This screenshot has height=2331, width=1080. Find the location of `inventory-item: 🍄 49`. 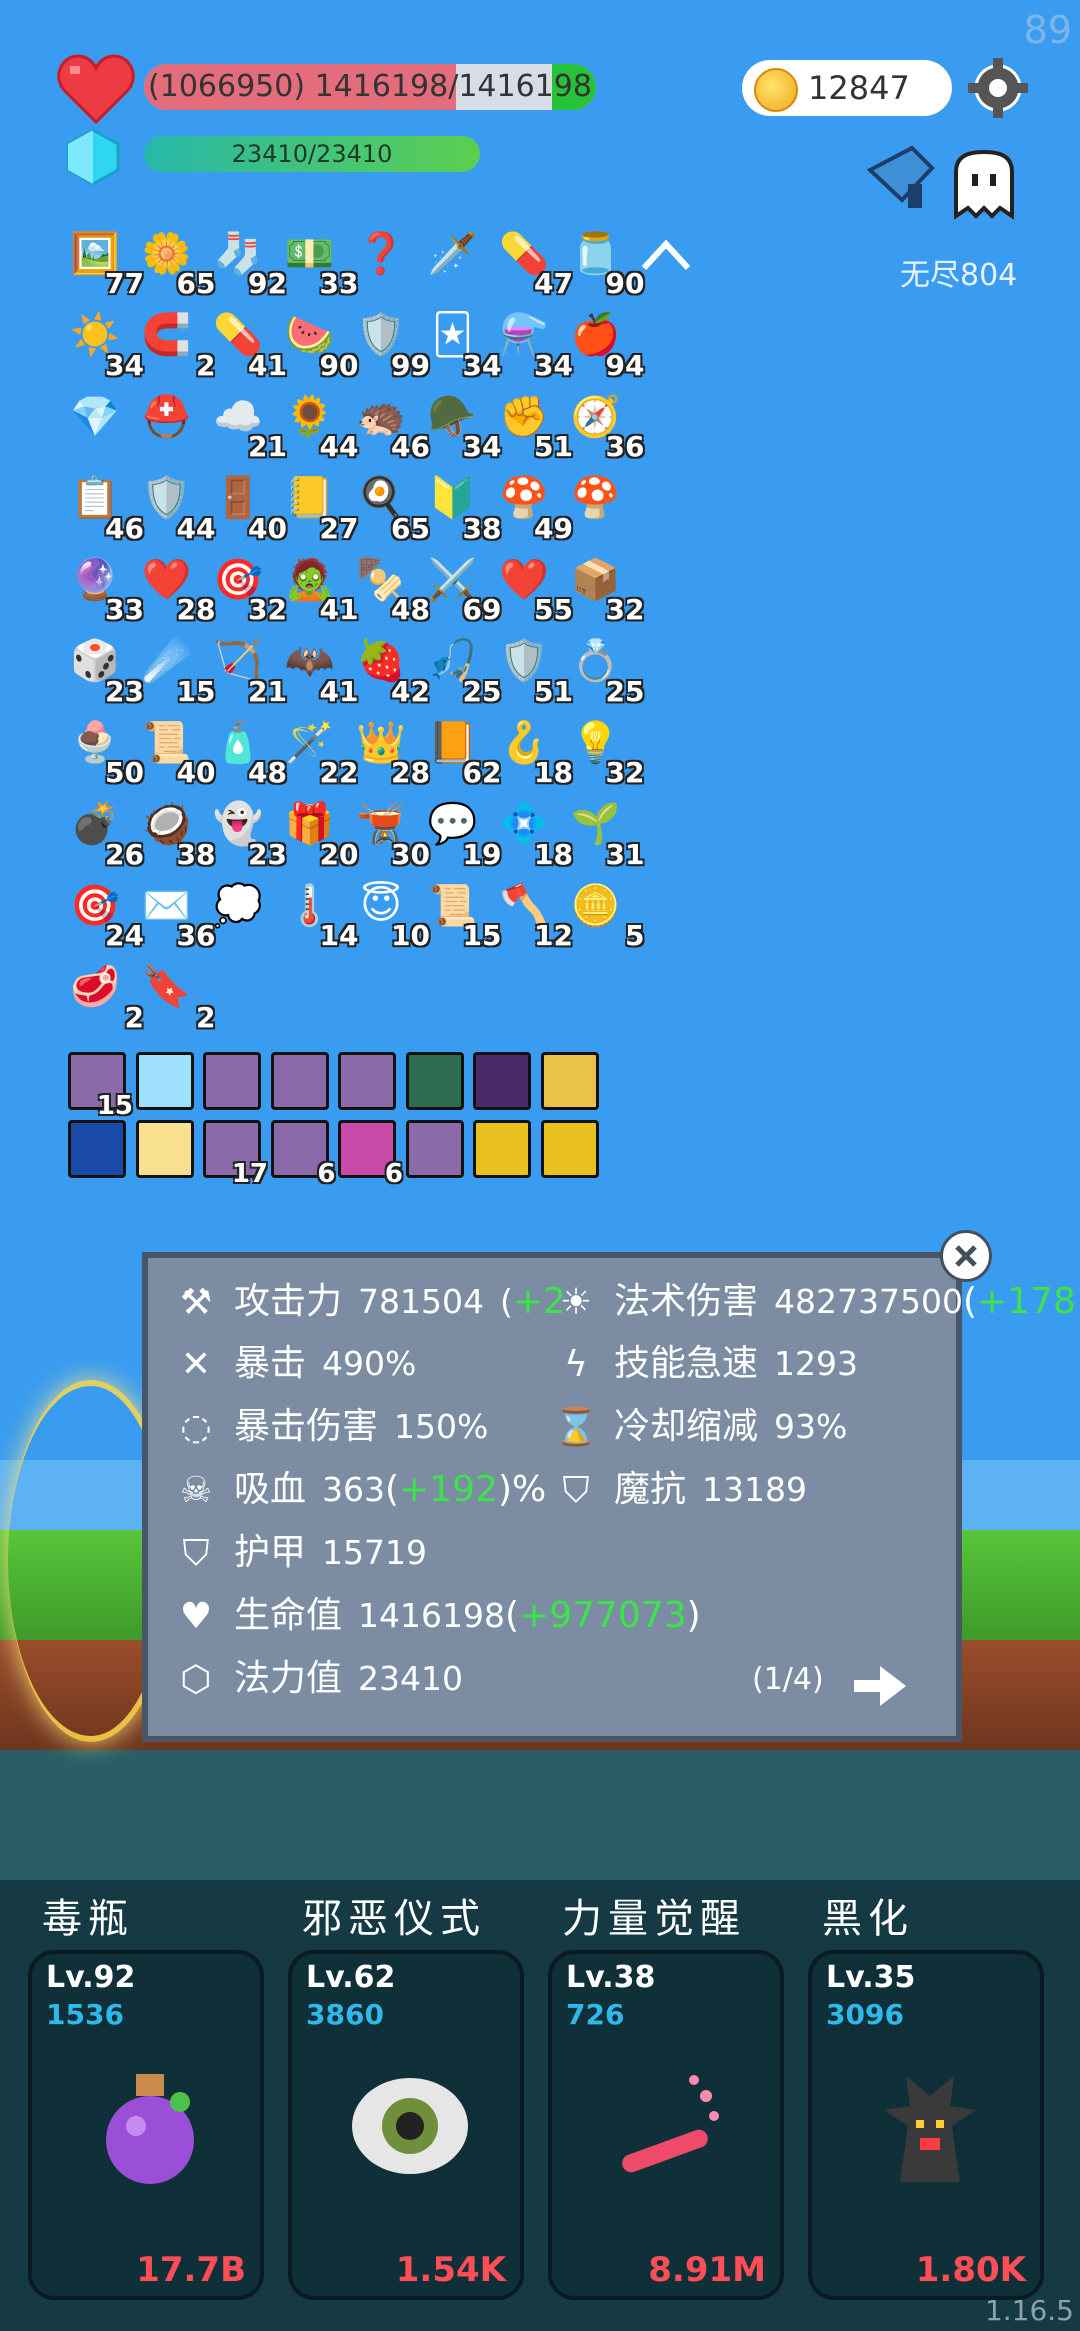

inventory-item: 🍄 49 is located at coordinates (532, 505).